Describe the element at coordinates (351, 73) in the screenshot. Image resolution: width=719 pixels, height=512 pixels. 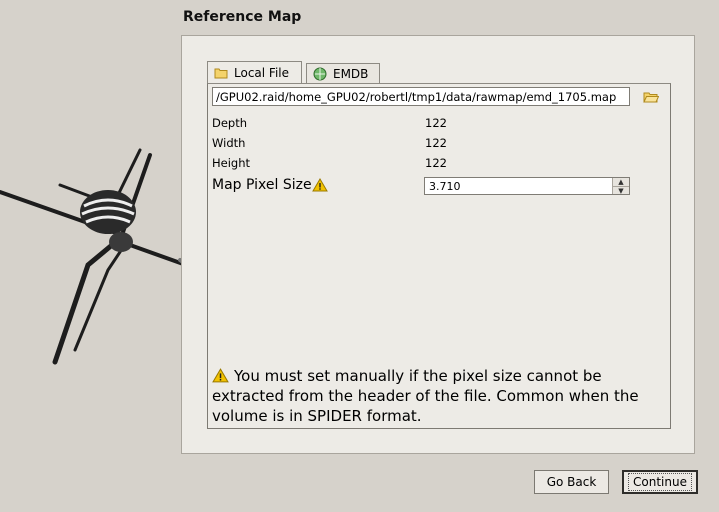
I see `tab-emdb-label: EMDB` at that location.